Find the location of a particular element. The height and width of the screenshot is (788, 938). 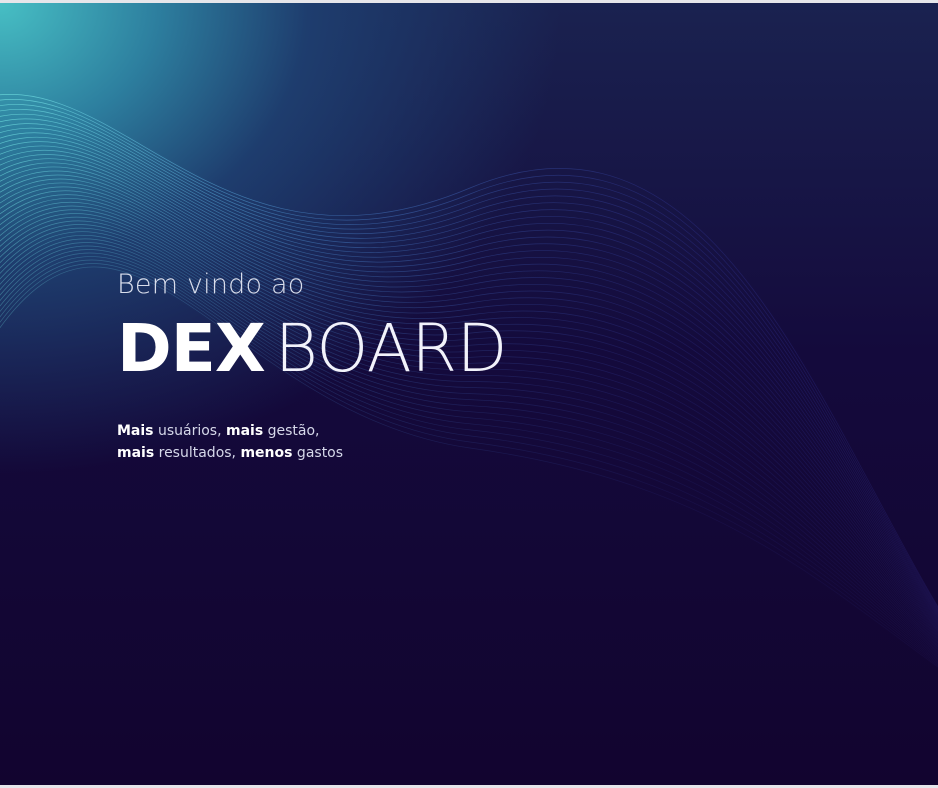

tagline-text: gastos is located at coordinates (318, 453).